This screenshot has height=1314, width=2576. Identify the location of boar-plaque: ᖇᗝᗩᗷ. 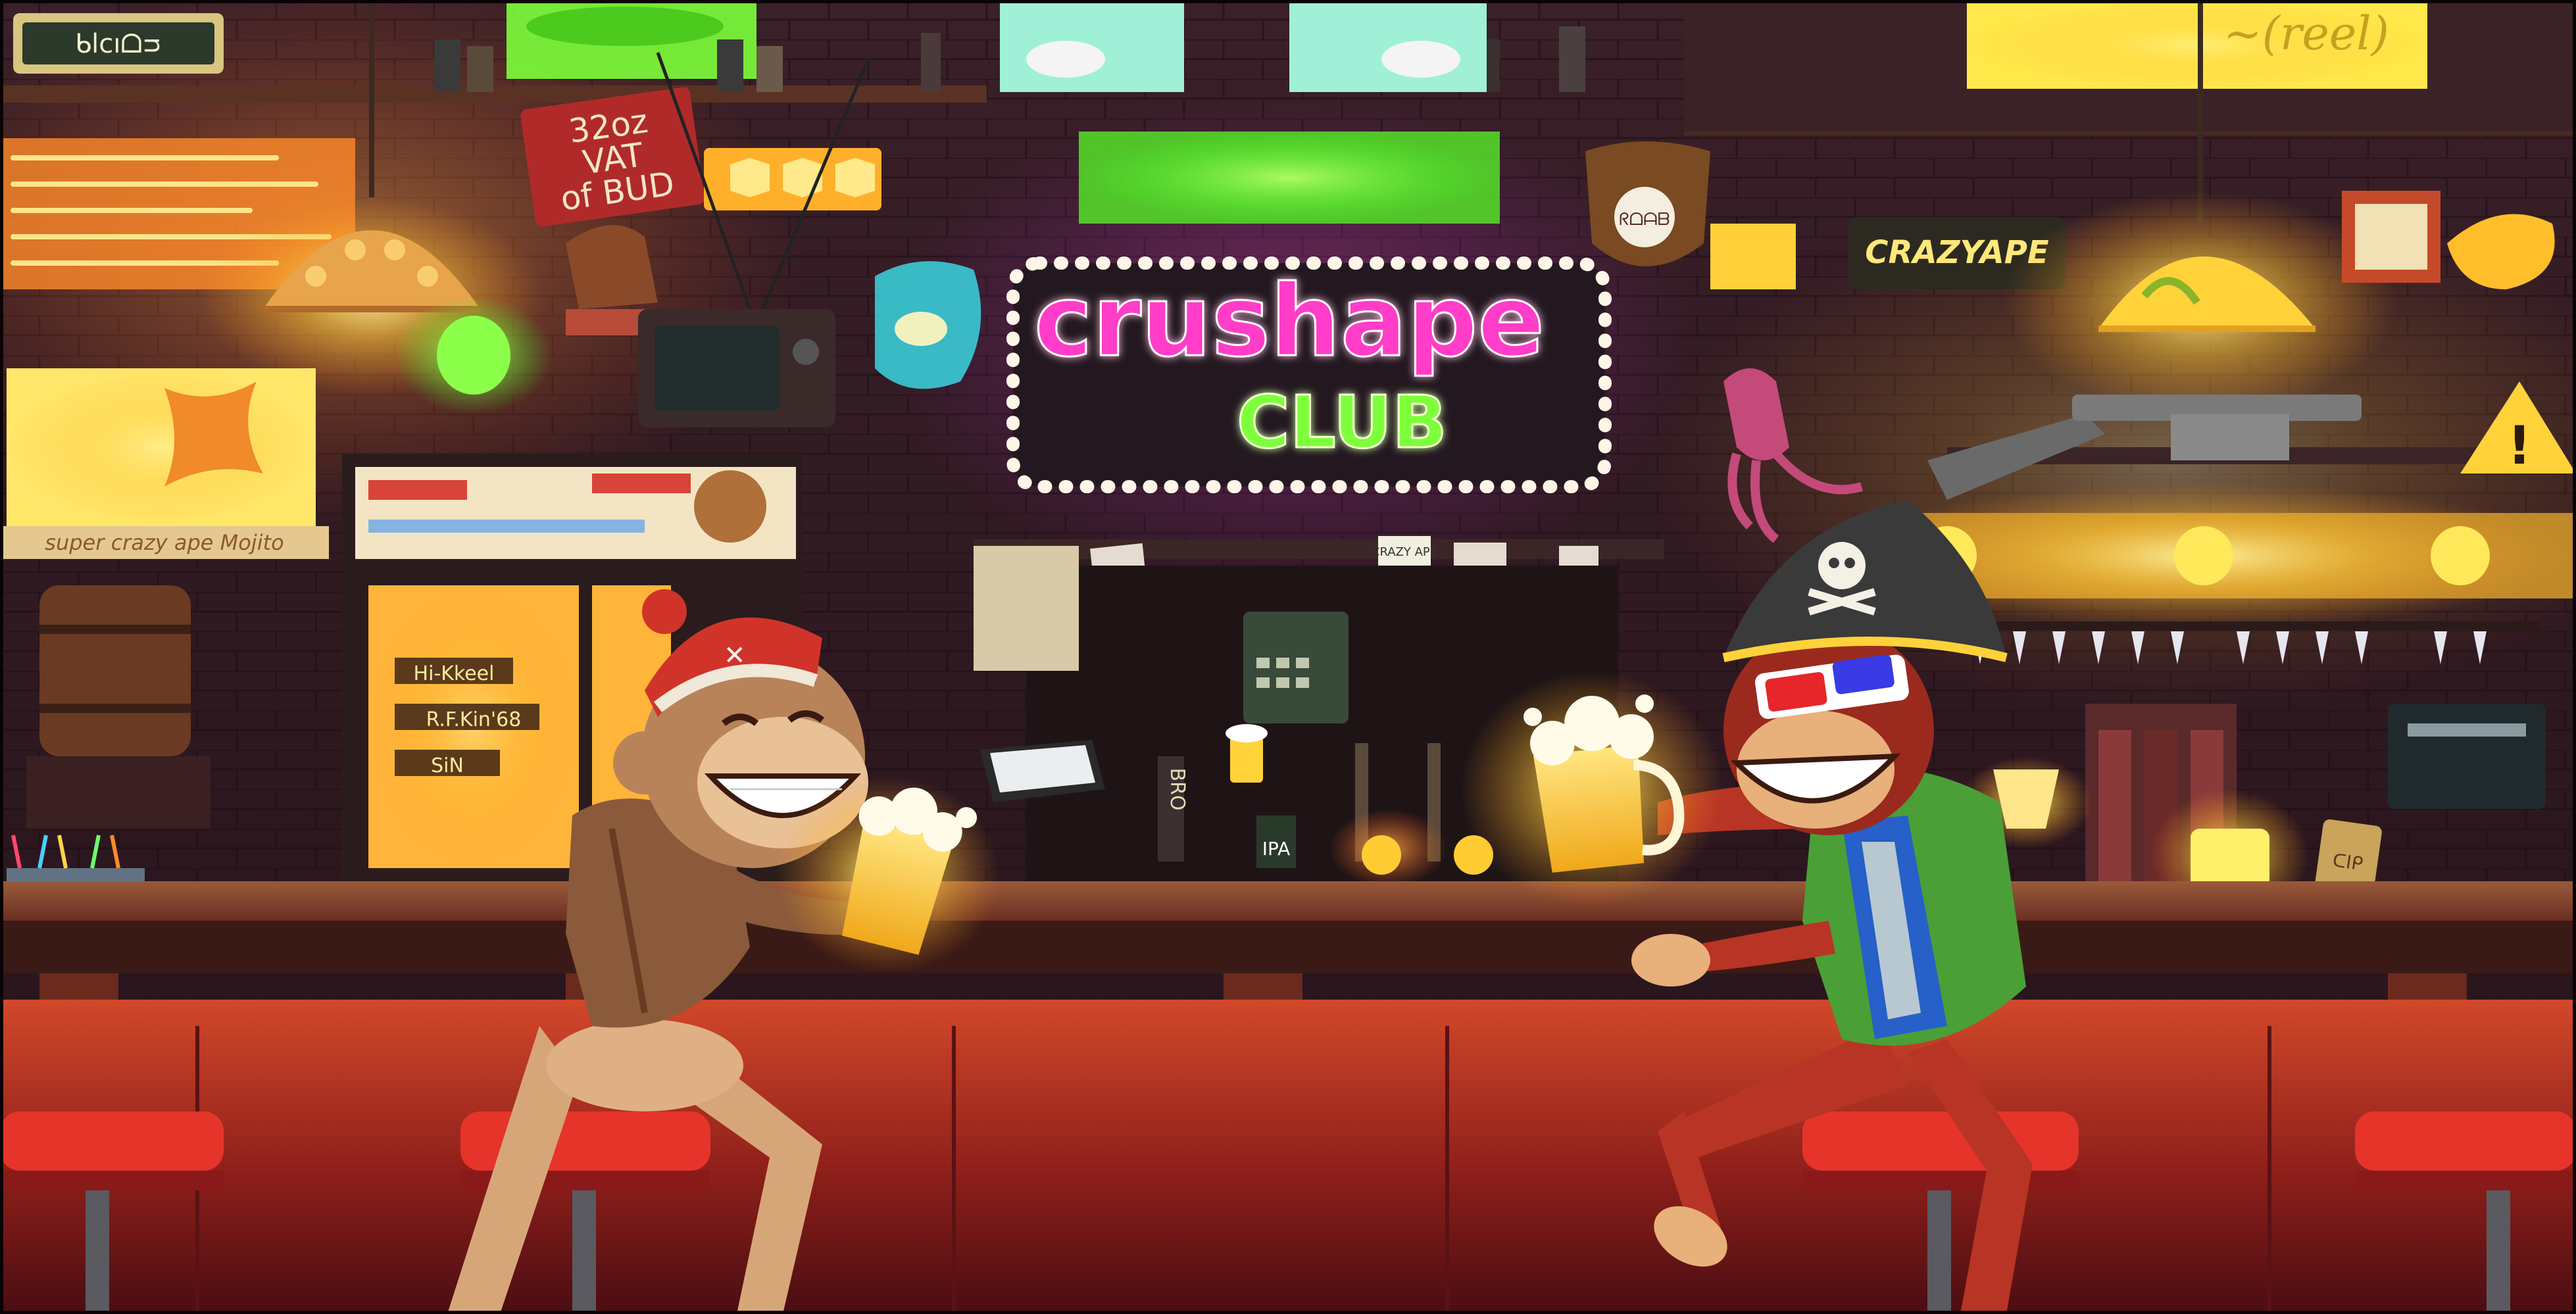
(1647, 204).